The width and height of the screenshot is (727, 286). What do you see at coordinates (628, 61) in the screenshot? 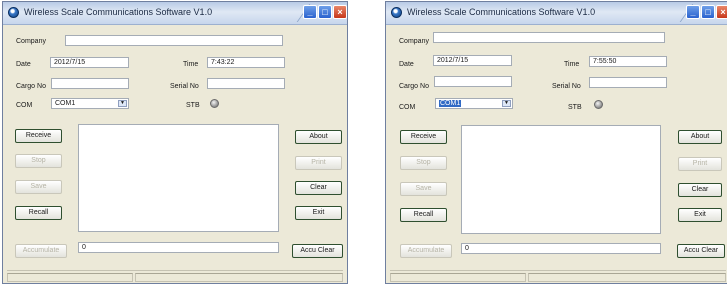
I see `time-field: 7:55:50` at bounding box center [628, 61].